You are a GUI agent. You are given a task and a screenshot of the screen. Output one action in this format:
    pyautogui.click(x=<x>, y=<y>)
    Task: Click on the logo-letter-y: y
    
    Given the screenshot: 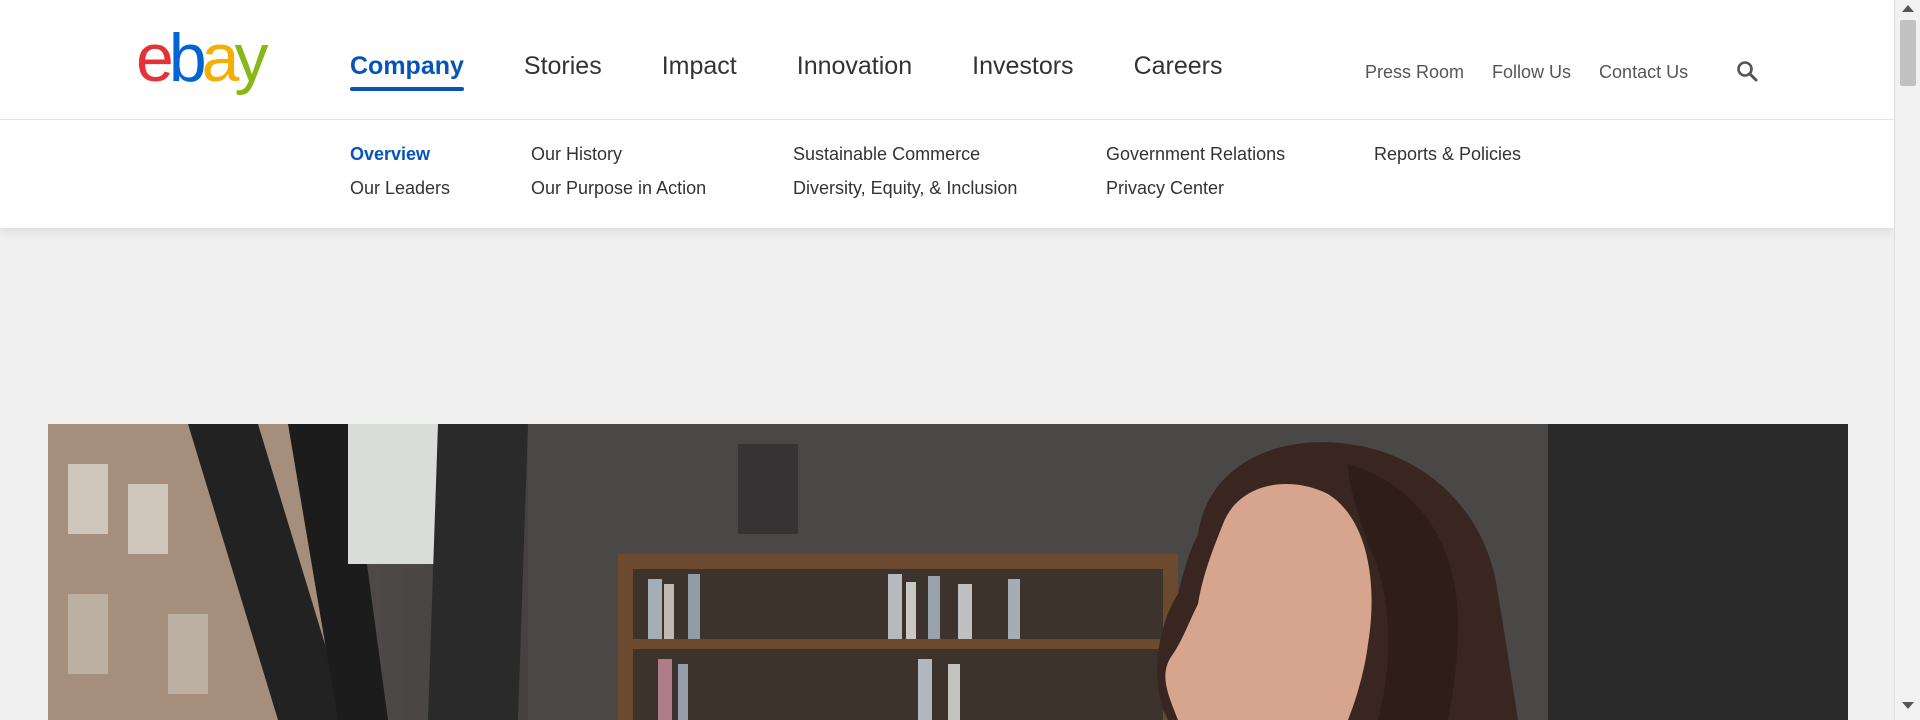 What is the action you would take?
    pyautogui.click(x=251, y=58)
    